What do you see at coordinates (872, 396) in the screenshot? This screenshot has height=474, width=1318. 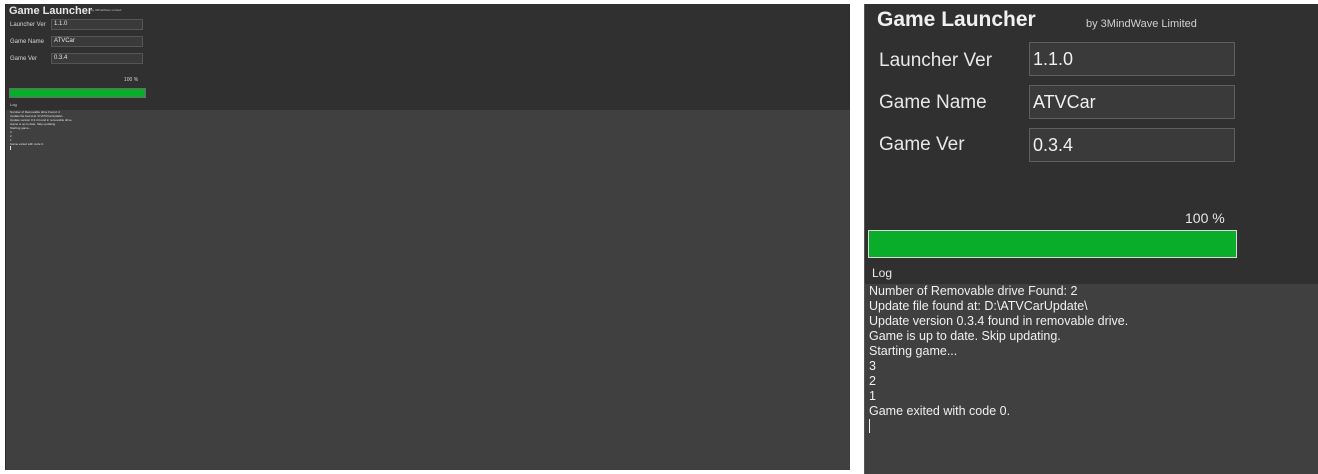 I see `log-line: 1` at bounding box center [872, 396].